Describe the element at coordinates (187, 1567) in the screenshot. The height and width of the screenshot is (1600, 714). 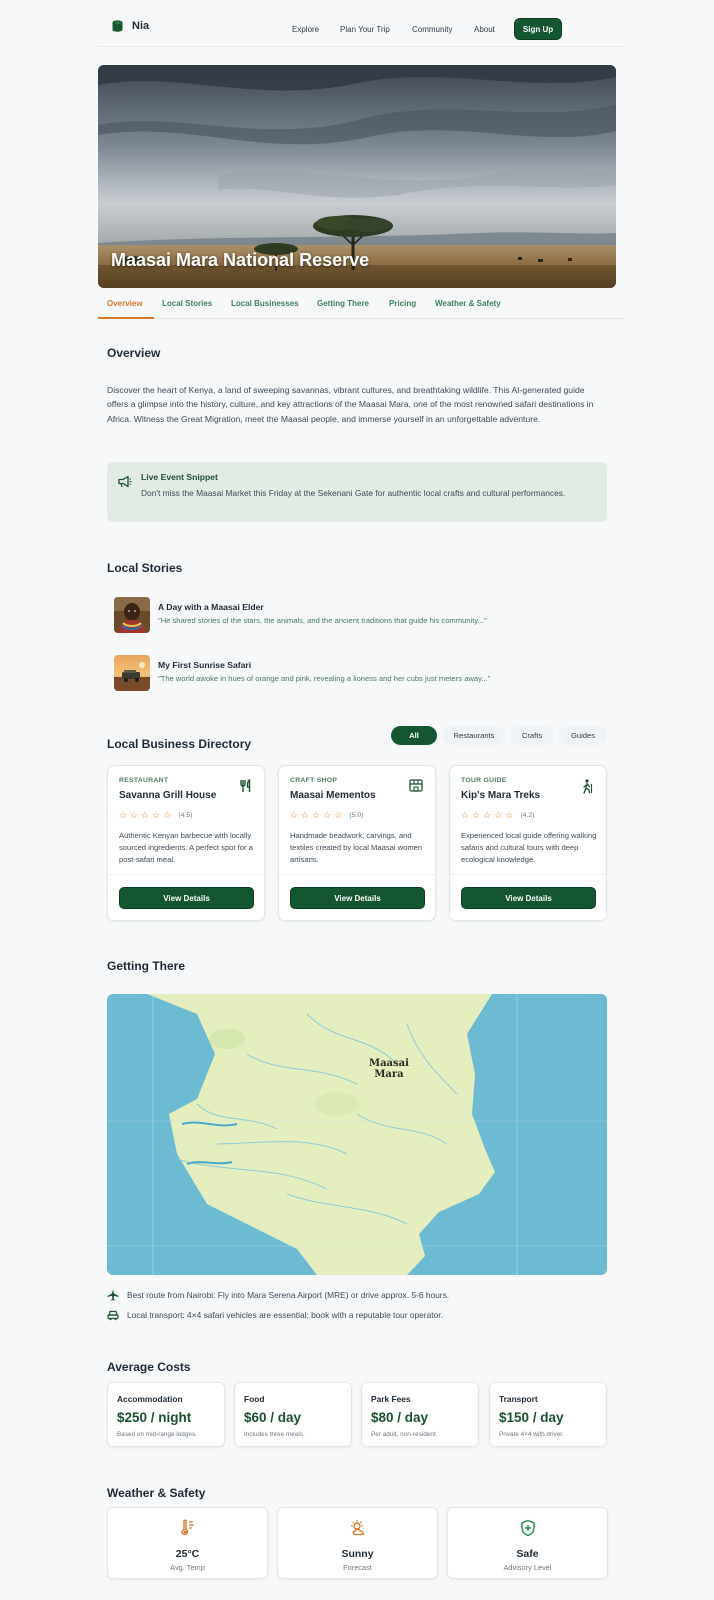
I see `weather-label: Avg. Temp` at that location.